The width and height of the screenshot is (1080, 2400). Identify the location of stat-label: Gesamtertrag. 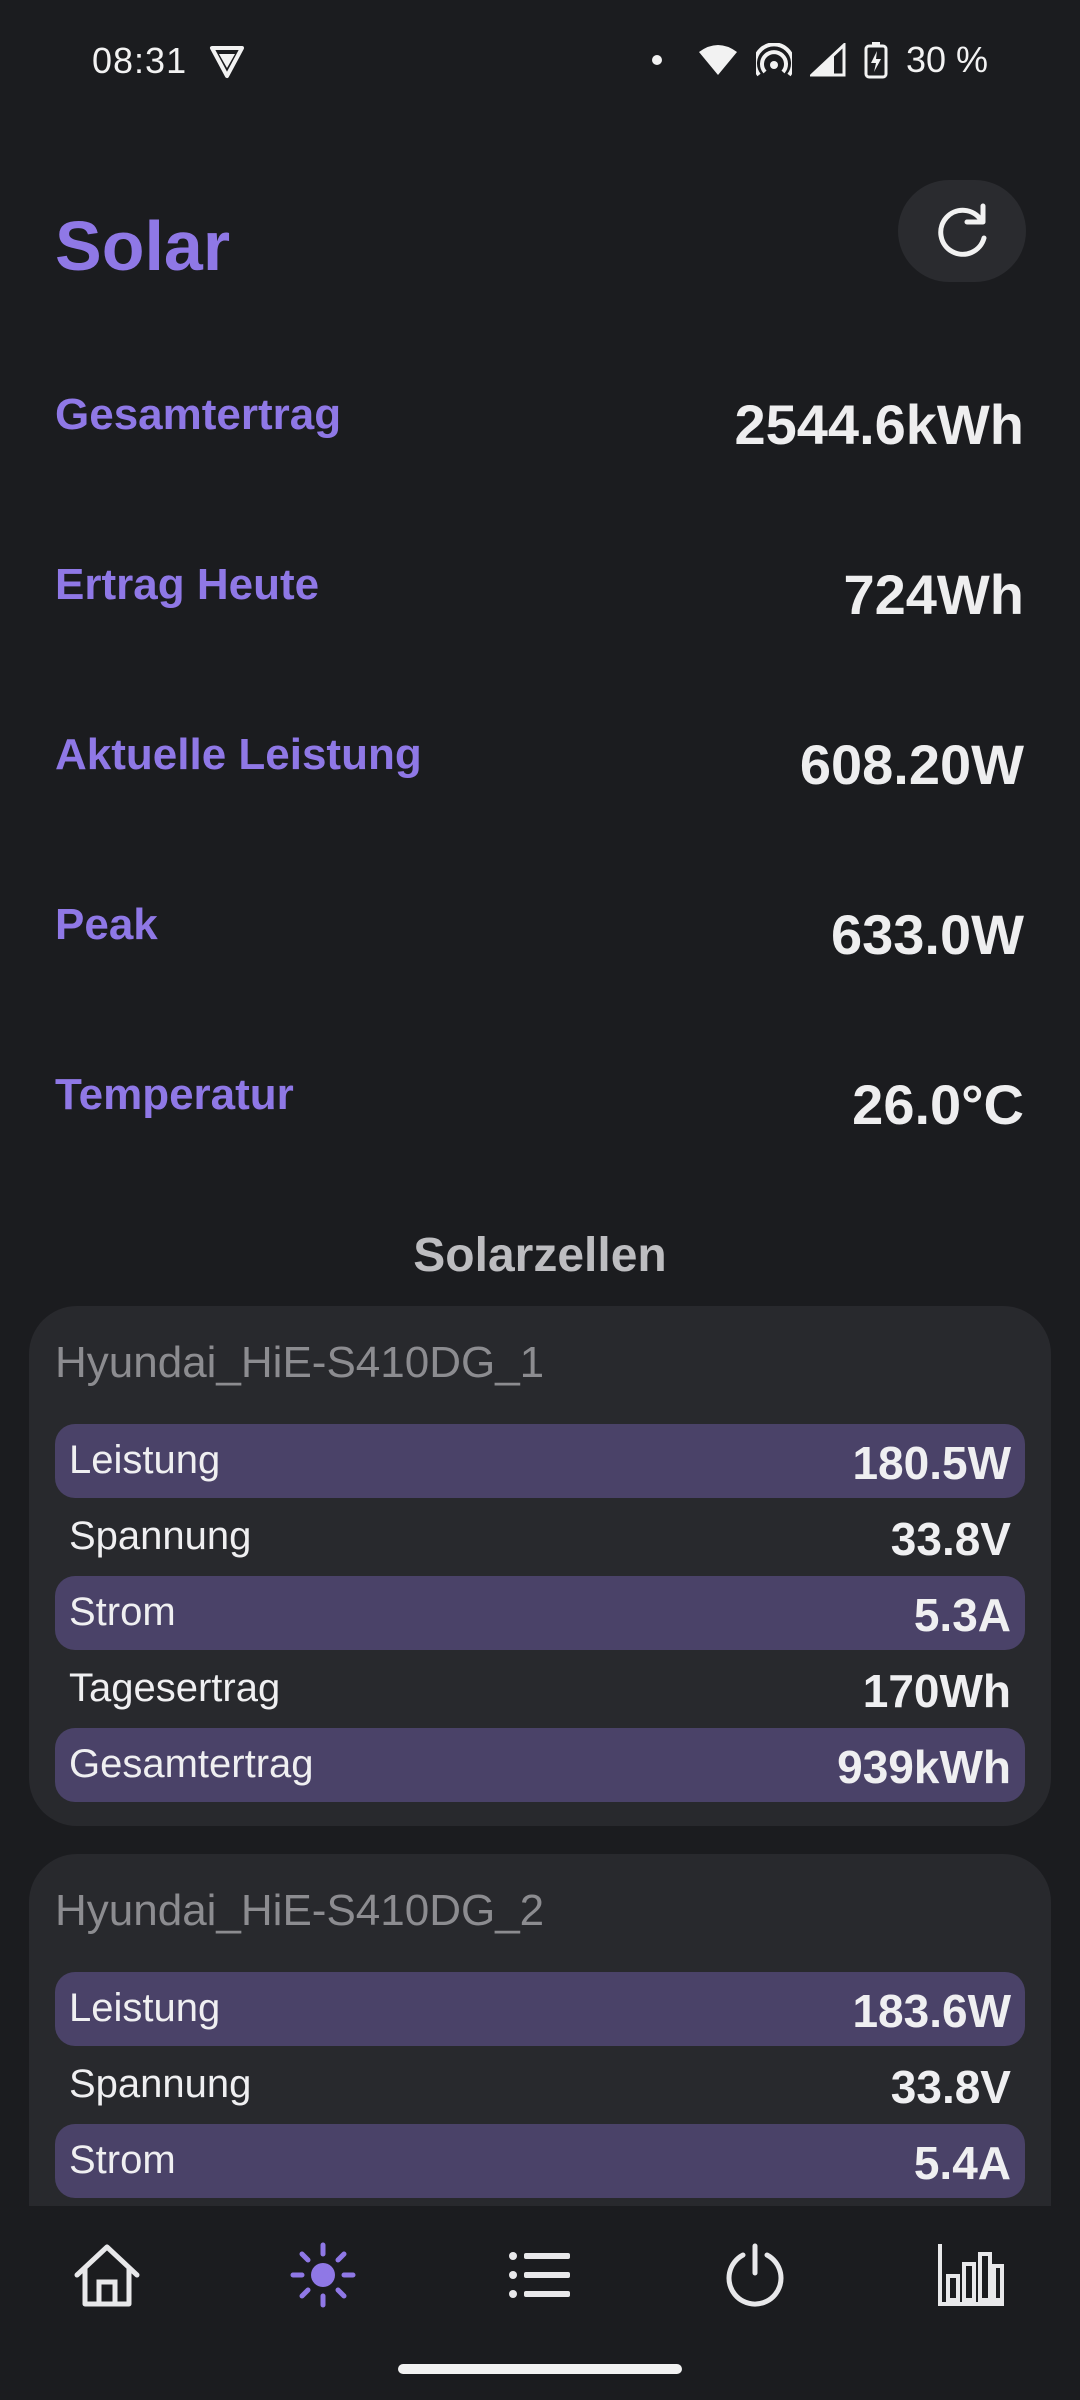
(198, 414).